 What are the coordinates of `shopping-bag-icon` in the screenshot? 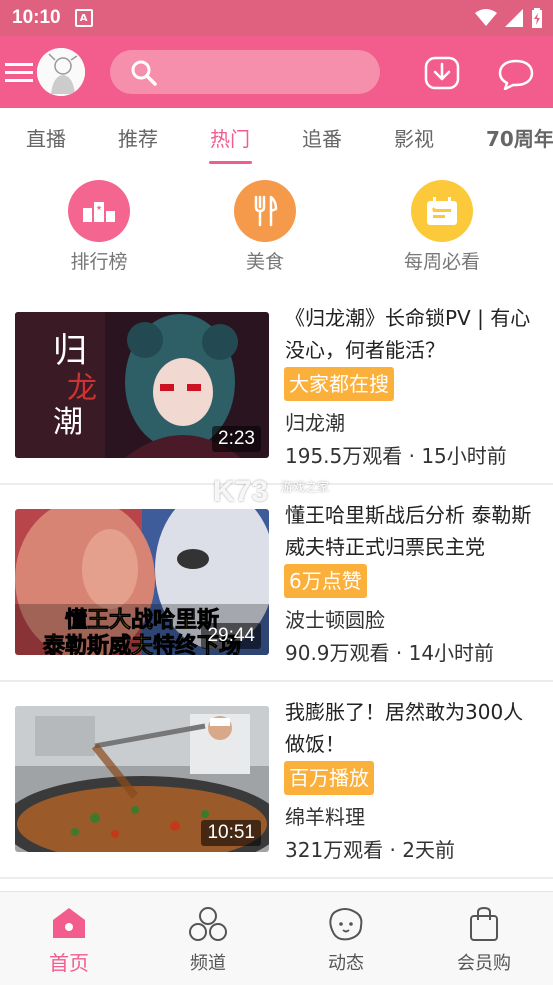 It's located at (484, 923).